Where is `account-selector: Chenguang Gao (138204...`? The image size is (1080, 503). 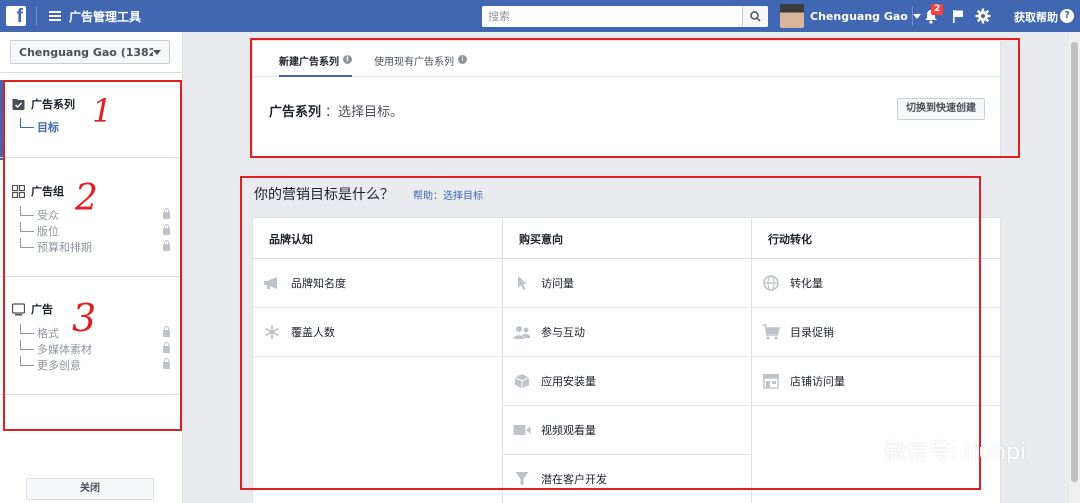
account-selector: Chenguang Gao (138204... is located at coordinates (90, 52).